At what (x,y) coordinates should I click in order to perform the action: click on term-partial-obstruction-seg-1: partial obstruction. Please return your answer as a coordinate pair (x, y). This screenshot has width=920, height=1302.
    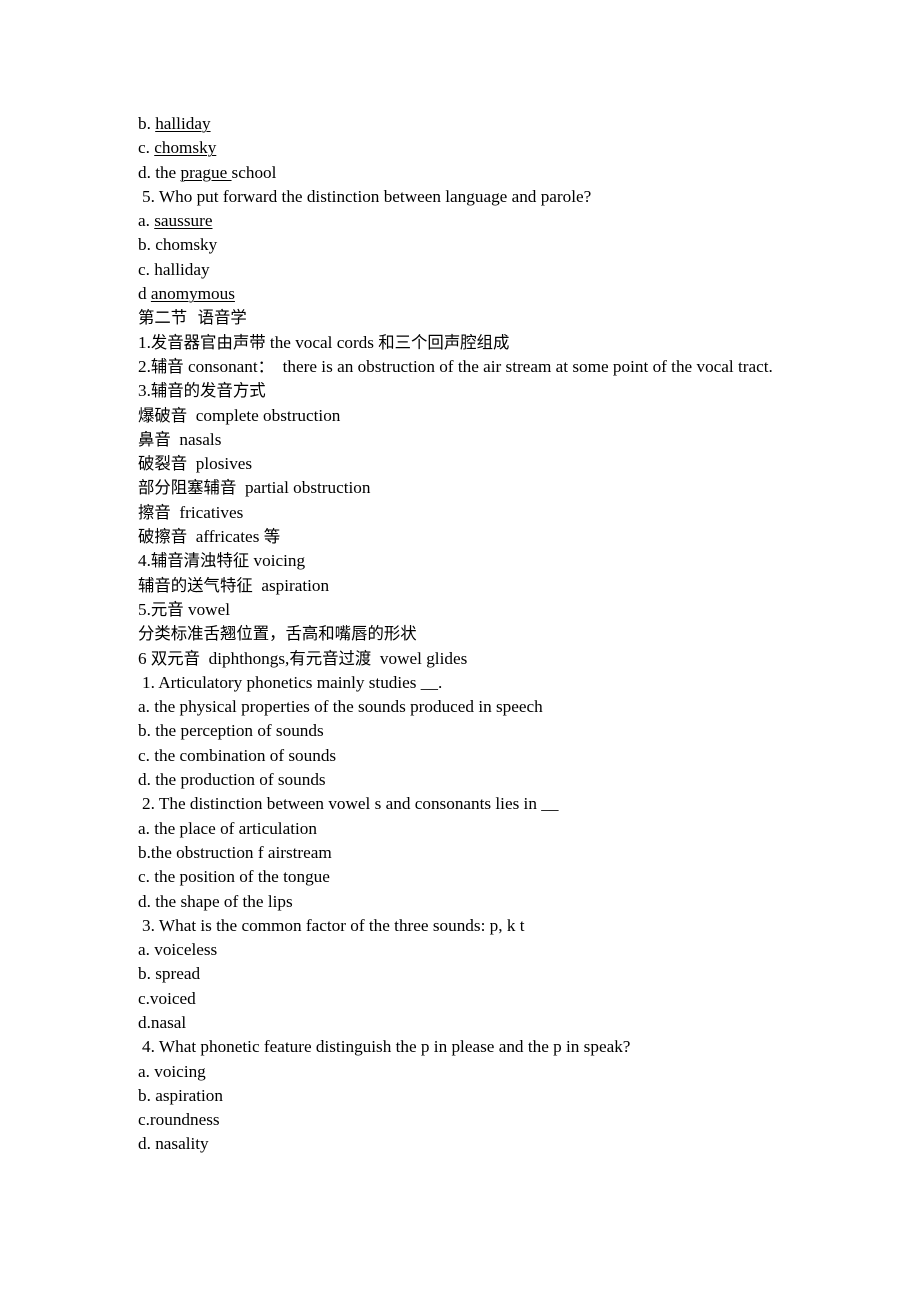
    Looking at the image, I should click on (303, 488).